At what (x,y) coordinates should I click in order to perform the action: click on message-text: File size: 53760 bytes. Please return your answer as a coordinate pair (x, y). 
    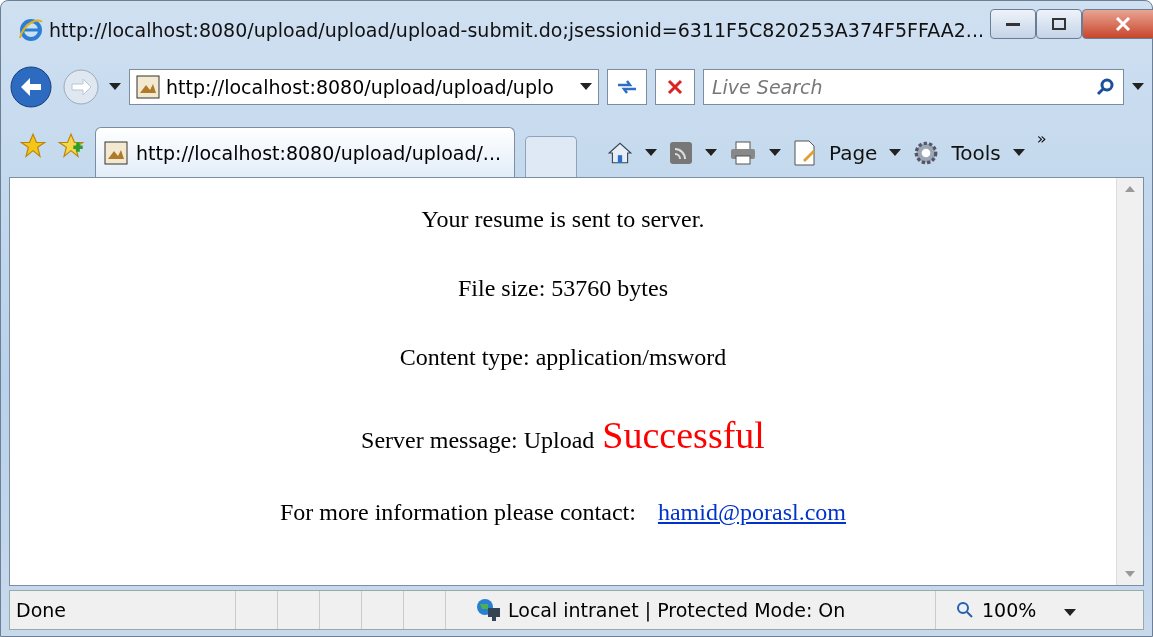
    Looking at the image, I should click on (563, 288).